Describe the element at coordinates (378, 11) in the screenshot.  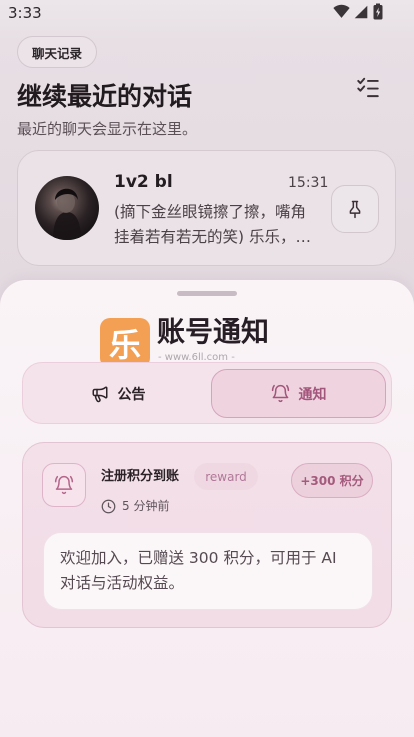
I see `battery-charging-icon` at that location.